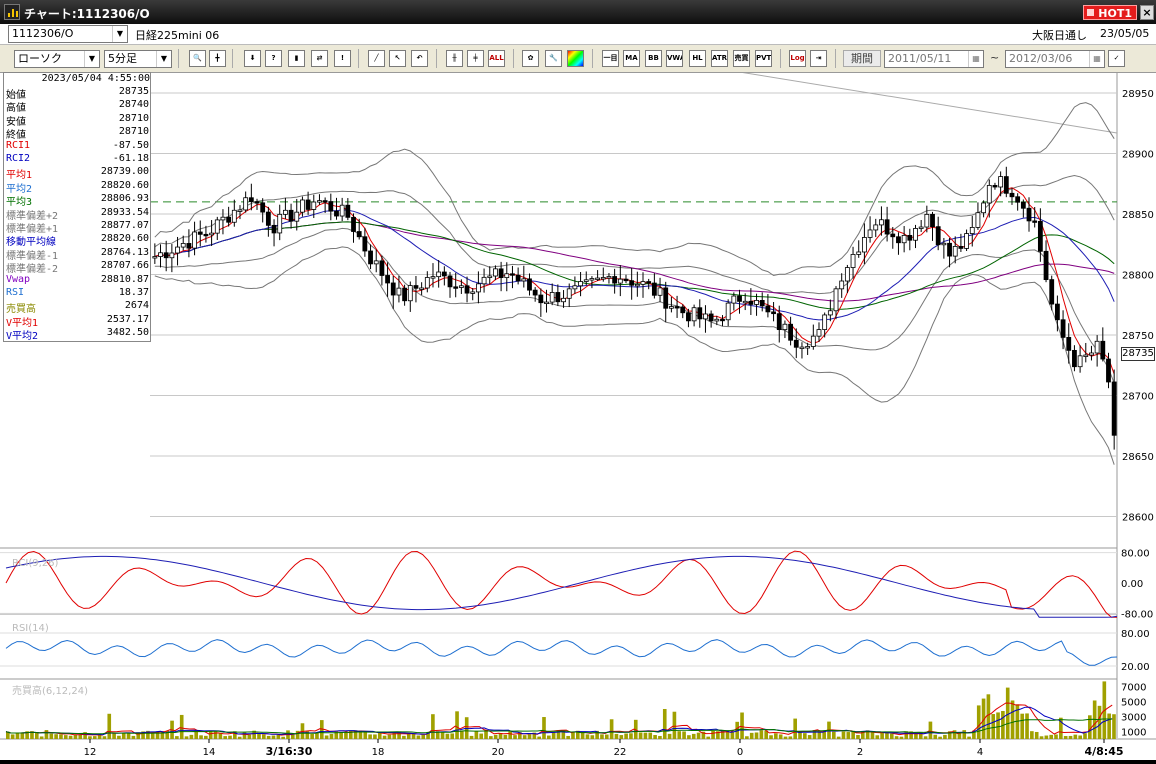 Image resolution: width=1156 pixels, height=764 pixels. Describe the element at coordinates (376, 58) in the screenshot. I see `trend-line-icon: ╱` at that location.